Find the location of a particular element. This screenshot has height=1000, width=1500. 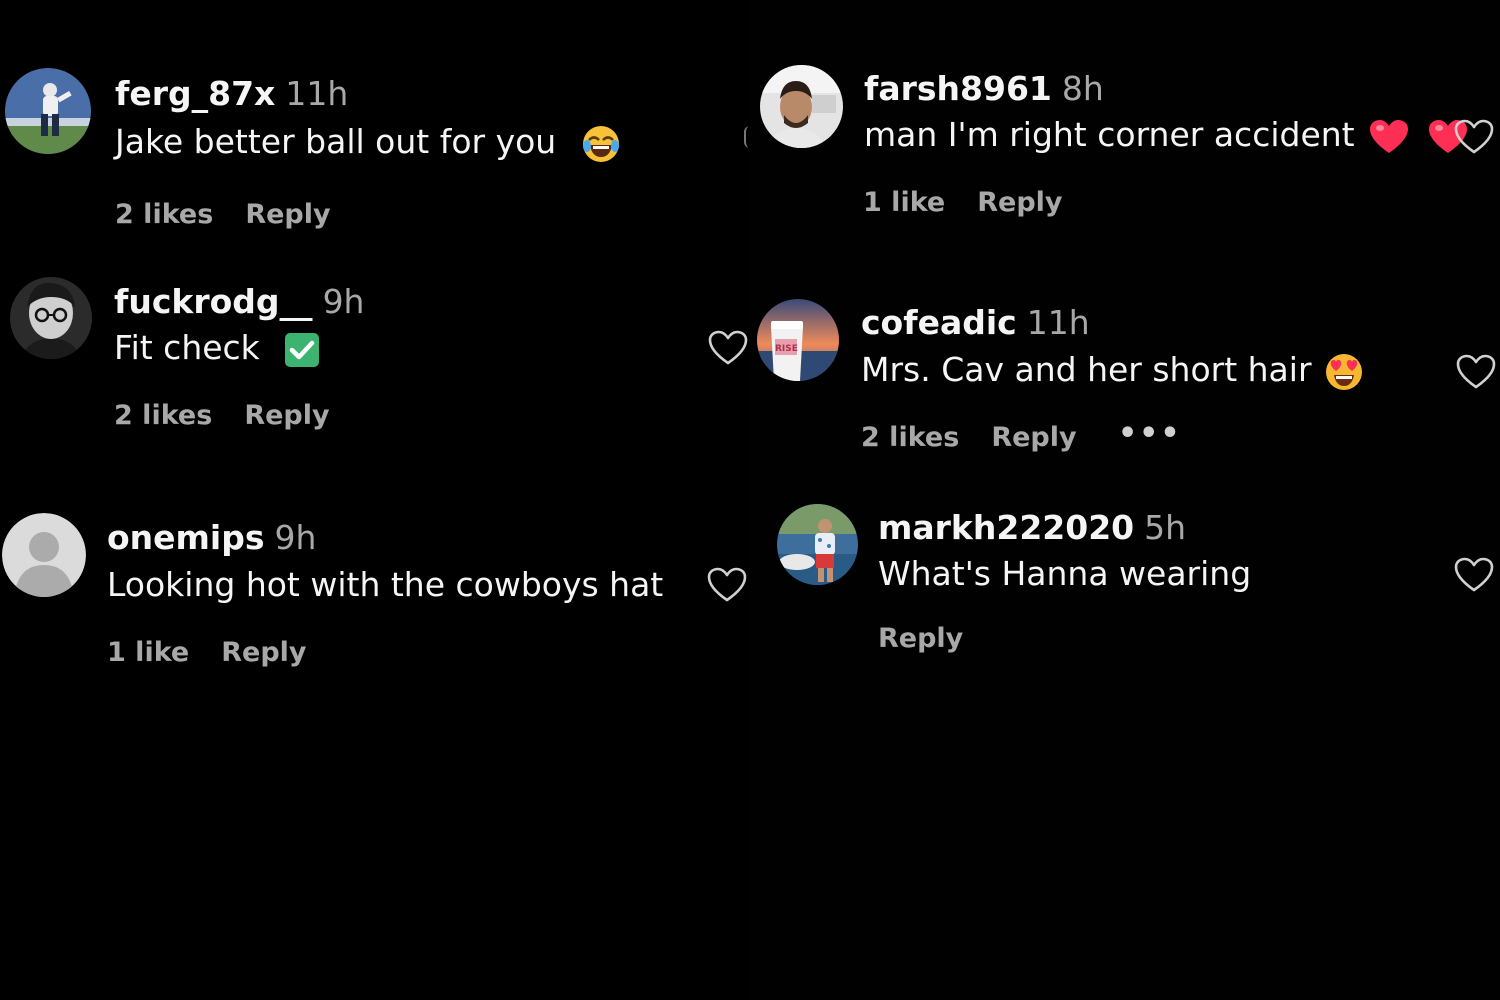

comment-text: Looking hot with the cowboys hat is located at coordinates (385, 584).